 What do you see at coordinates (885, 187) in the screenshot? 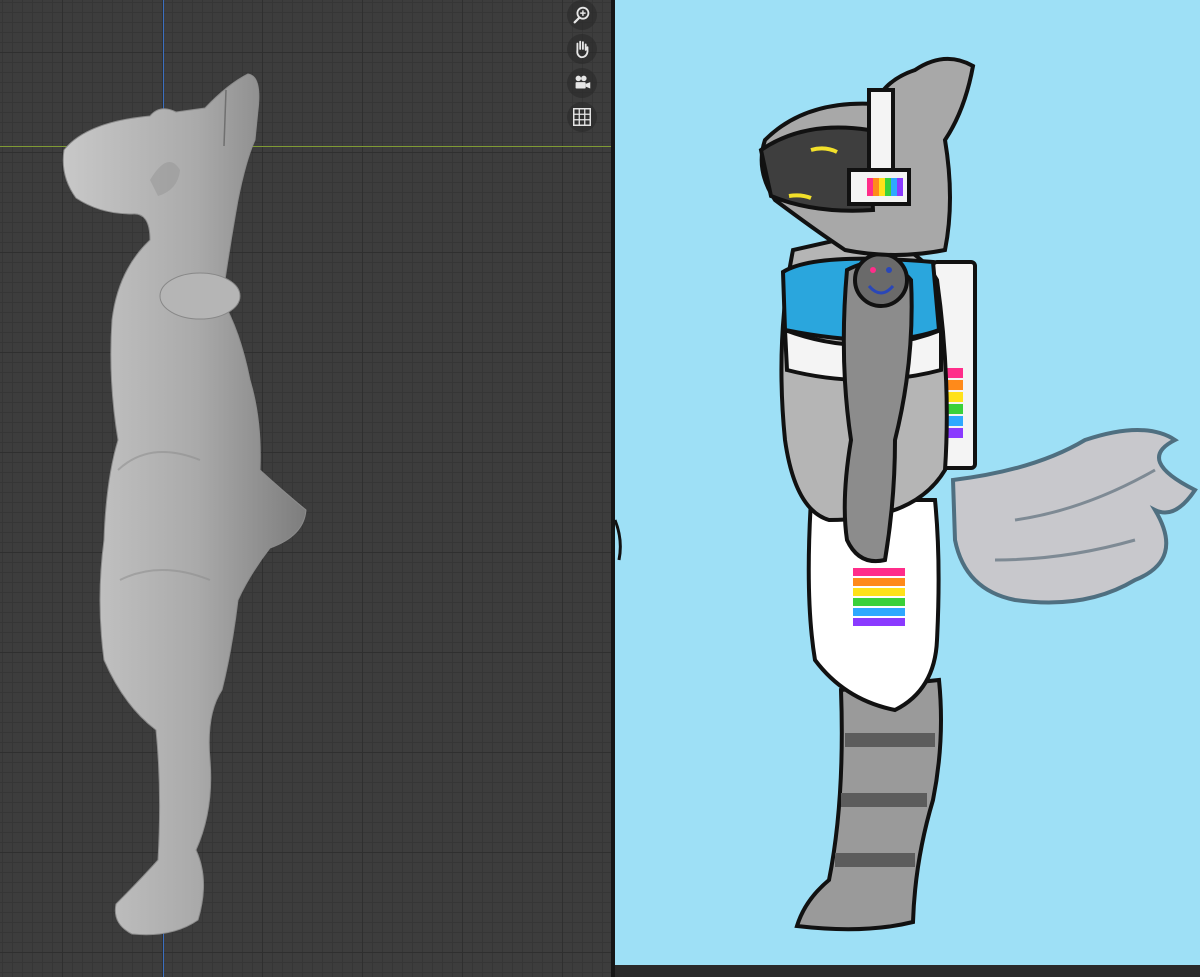
I see `visor-stripes` at bounding box center [885, 187].